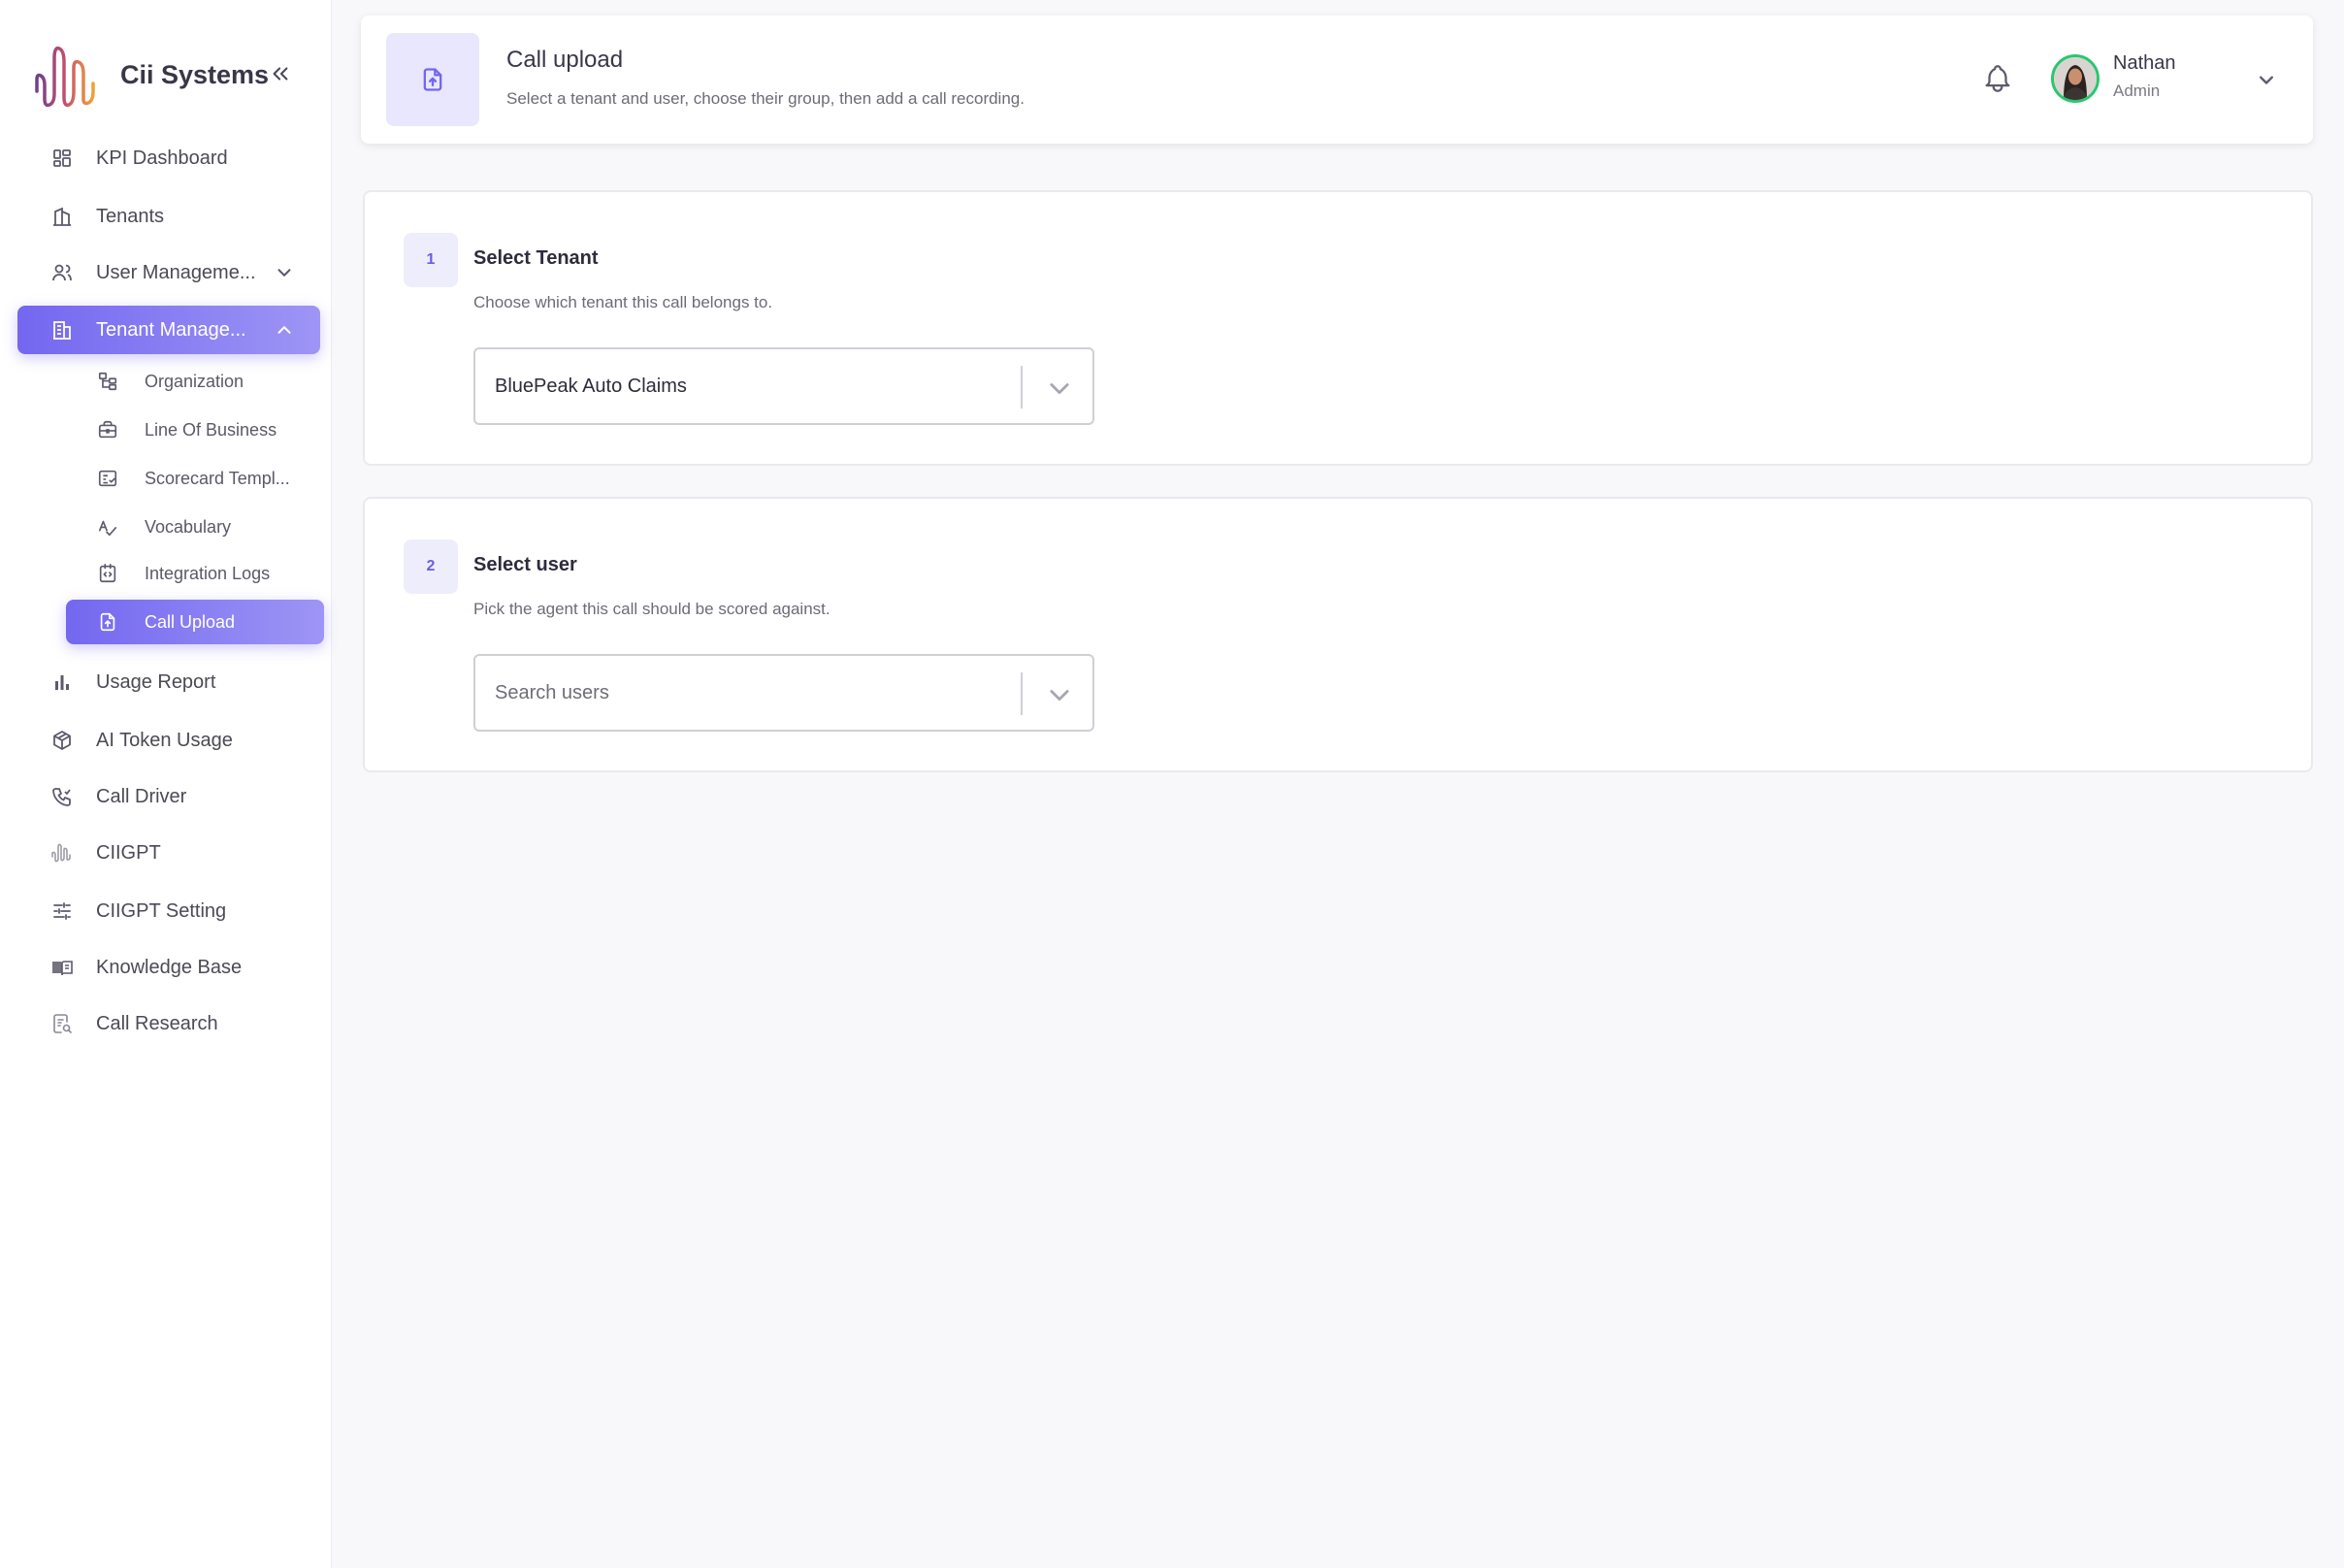 This screenshot has width=2344, height=1568. Describe the element at coordinates (188, 527) in the screenshot. I see `sidebar-subitem-label: Vocabulary` at that location.